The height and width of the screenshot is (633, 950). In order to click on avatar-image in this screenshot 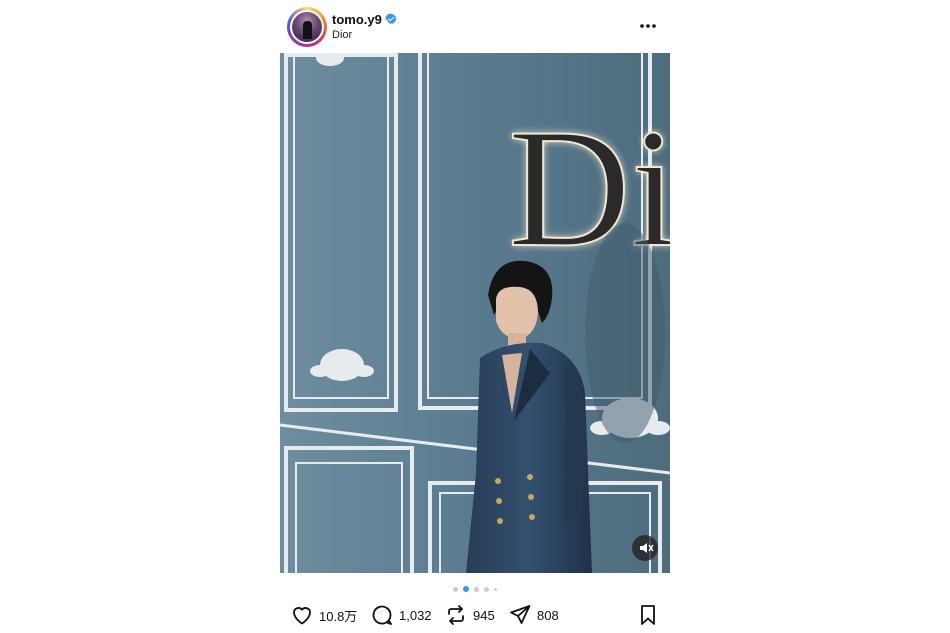, I will do `click(307, 27)`.